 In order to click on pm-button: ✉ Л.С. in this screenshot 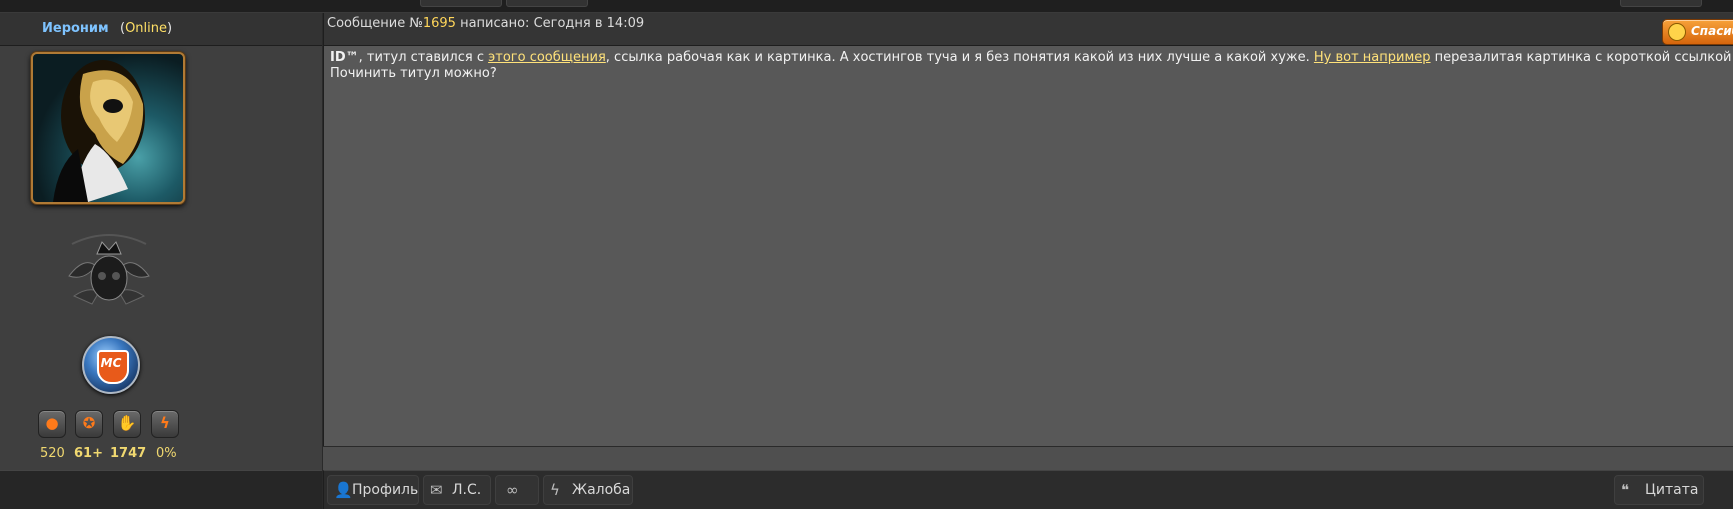, I will do `click(457, 490)`.